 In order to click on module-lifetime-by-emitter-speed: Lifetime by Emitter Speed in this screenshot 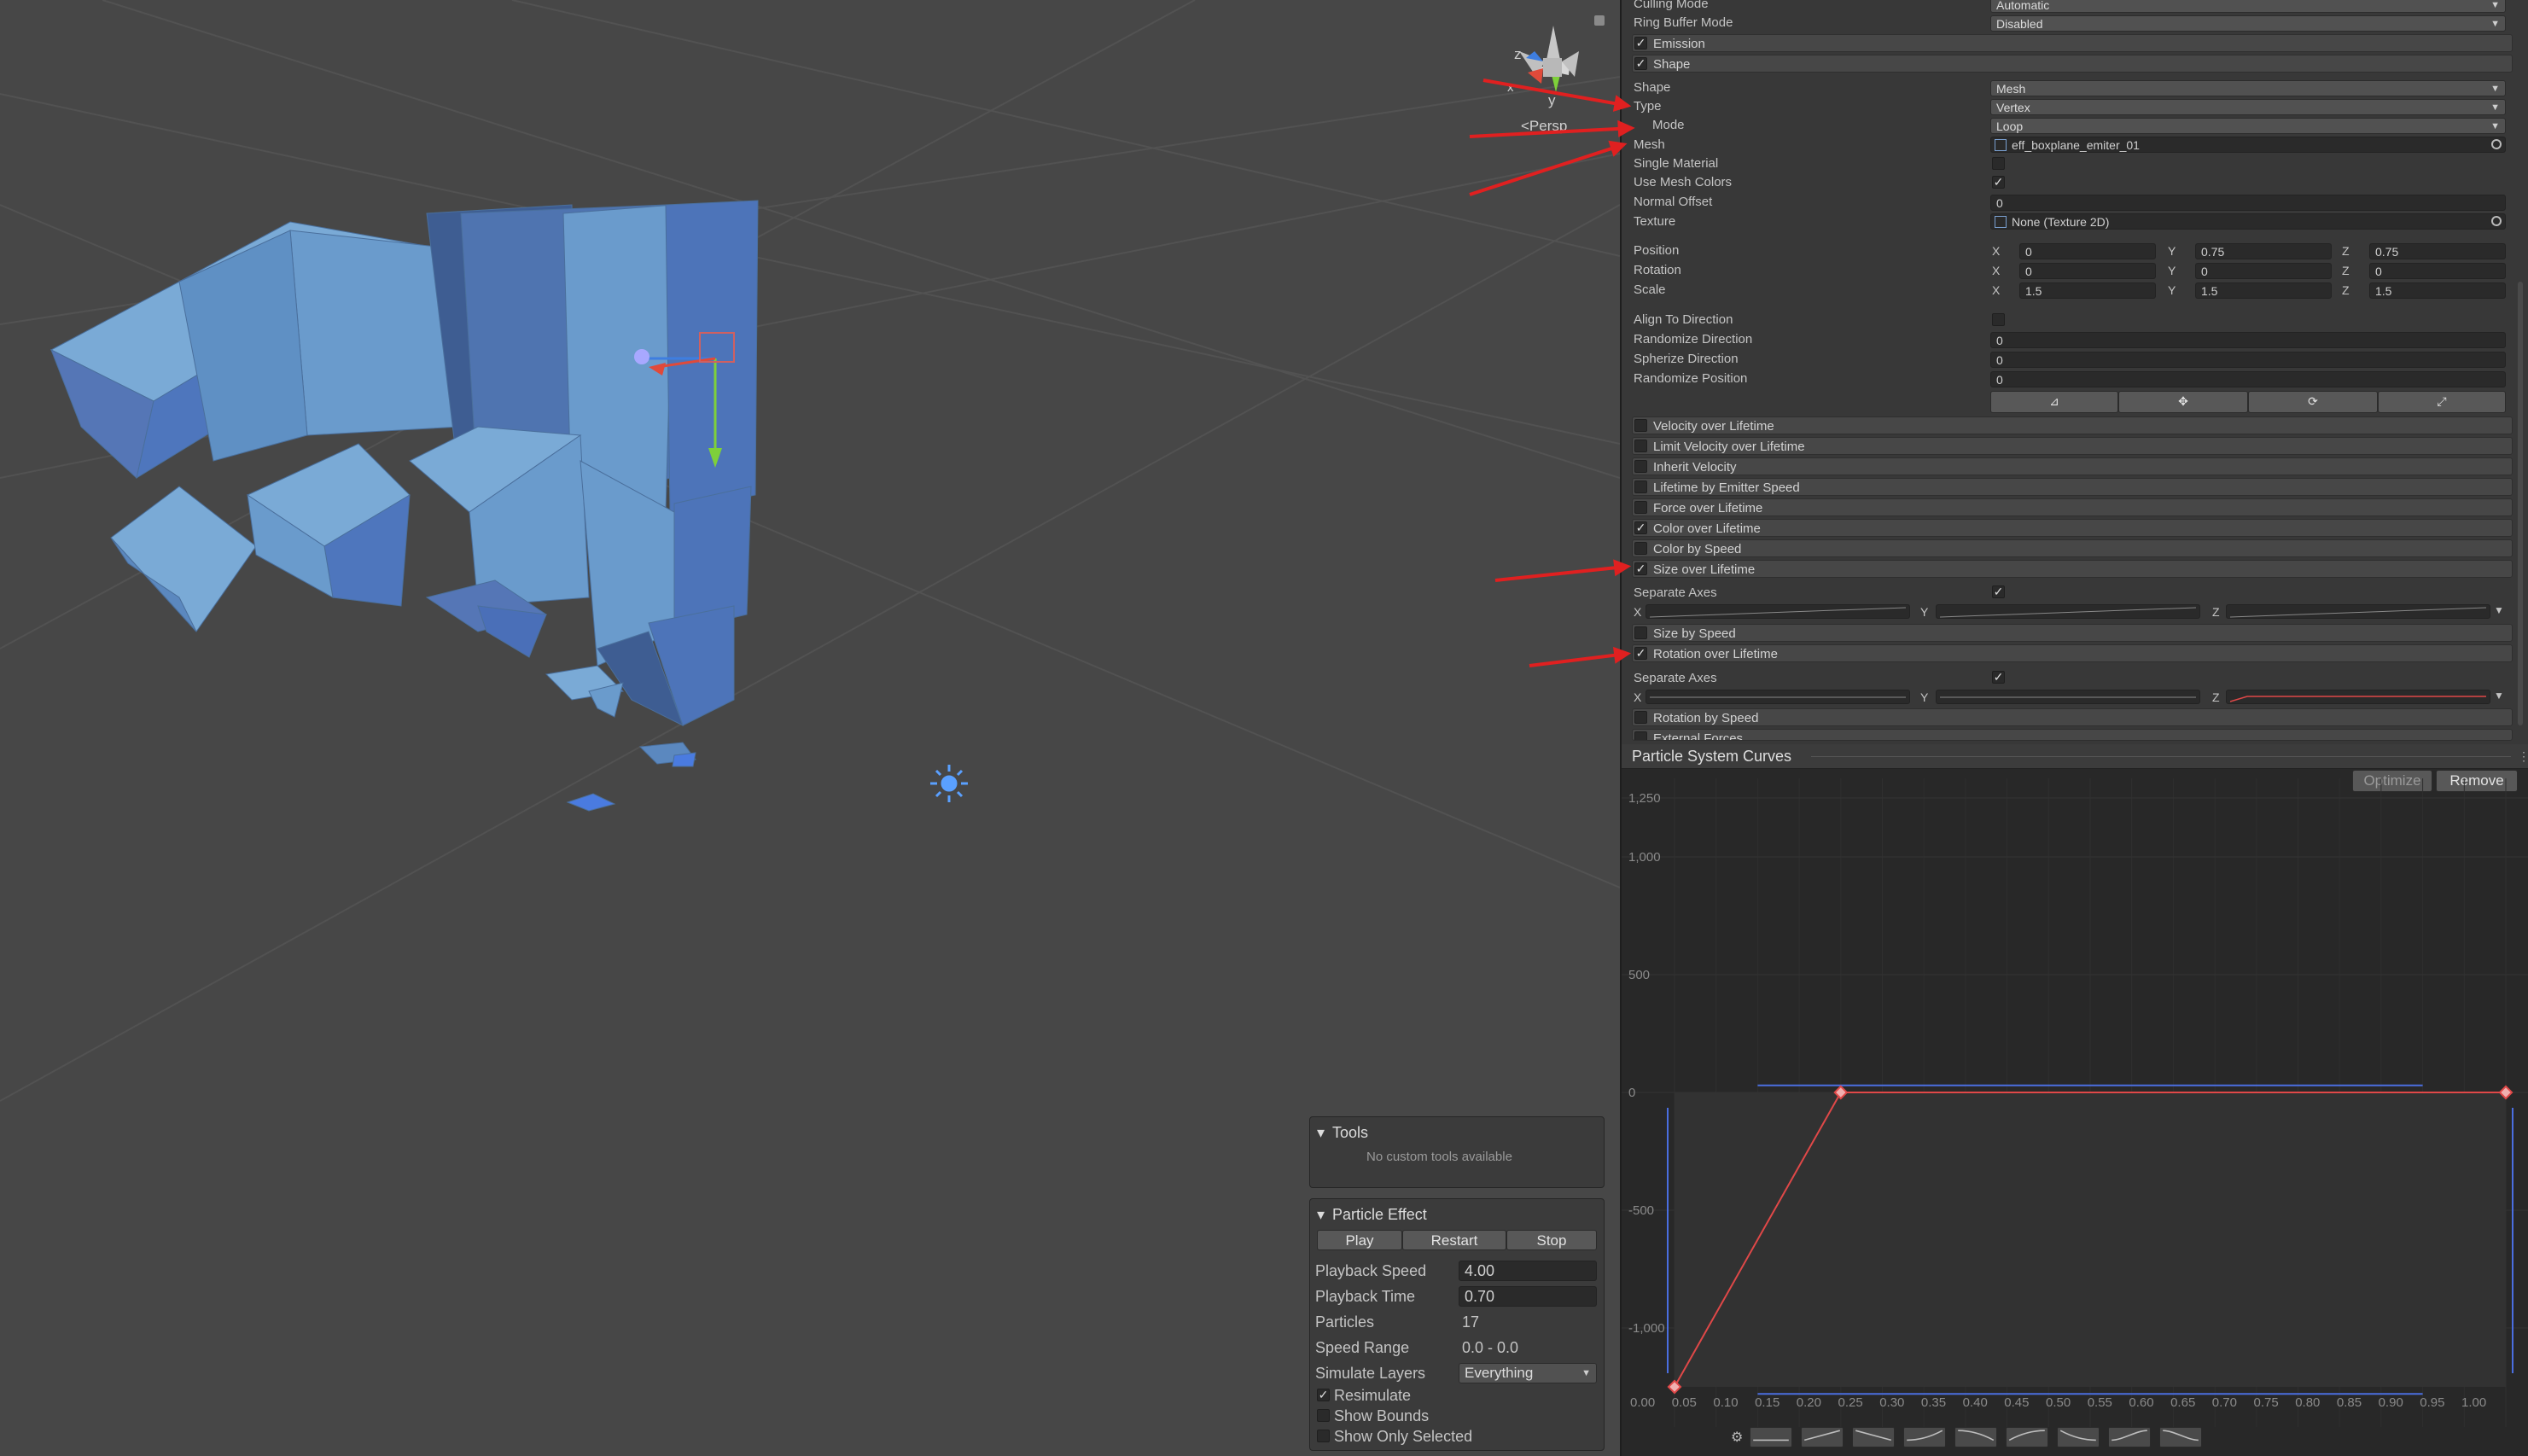, I will do `click(2072, 487)`.